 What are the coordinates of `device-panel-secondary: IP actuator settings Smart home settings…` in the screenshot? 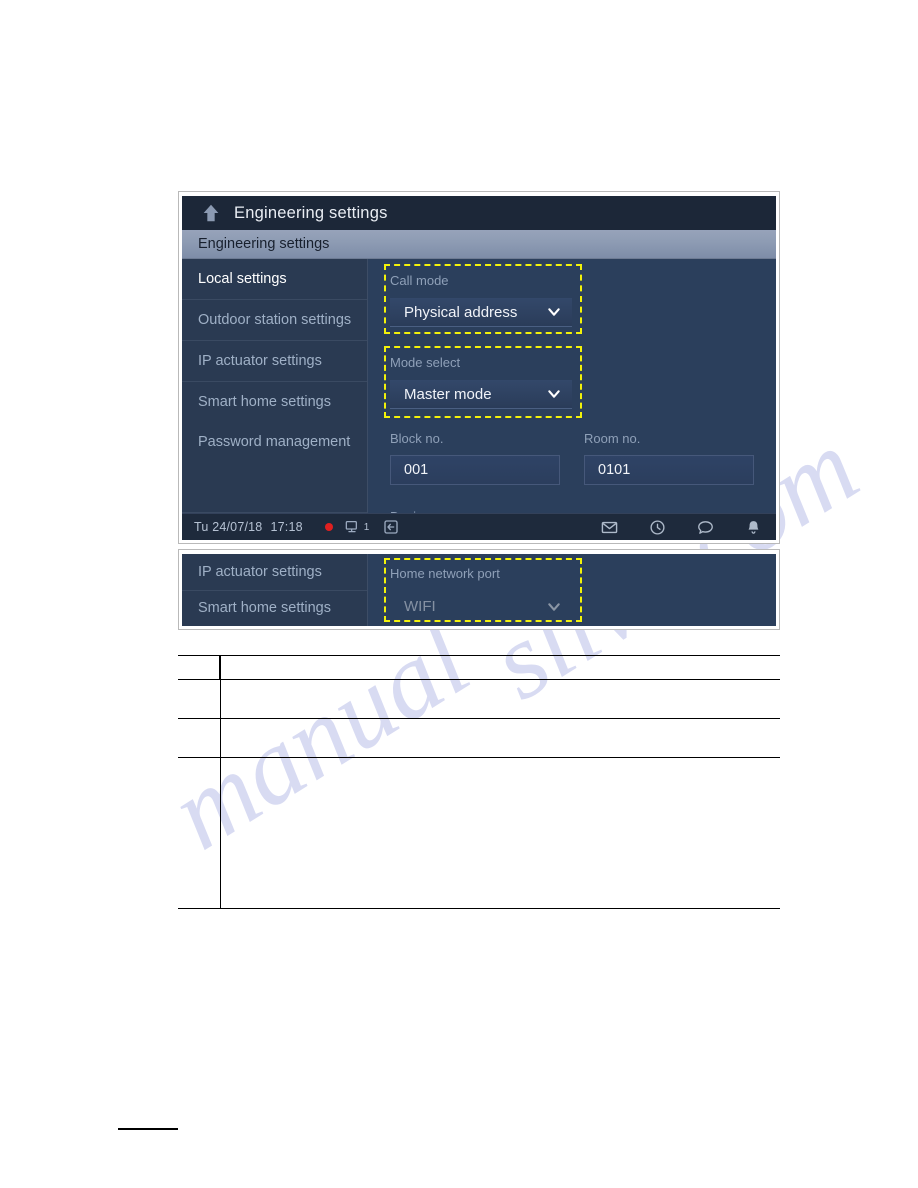 It's located at (479, 589).